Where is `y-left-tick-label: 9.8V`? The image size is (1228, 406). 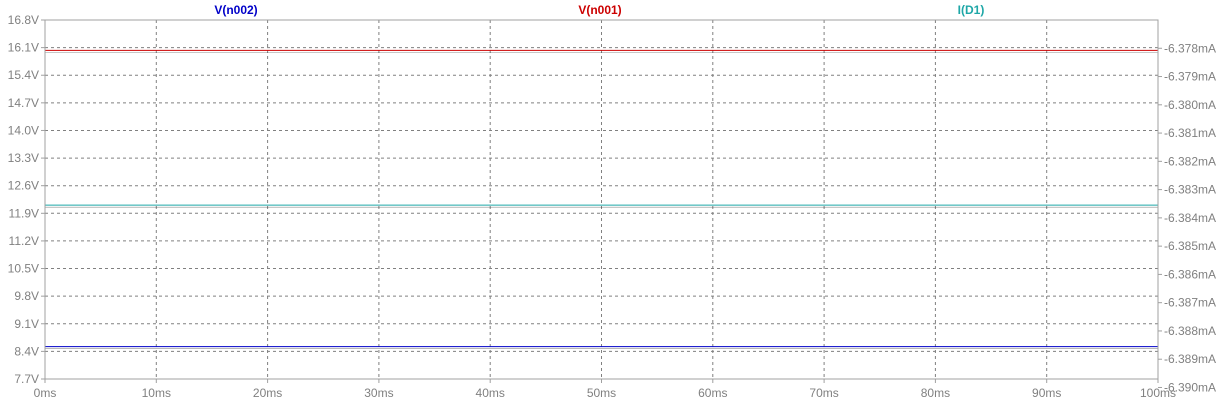 y-left-tick-label: 9.8V is located at coordinates (26, 296).